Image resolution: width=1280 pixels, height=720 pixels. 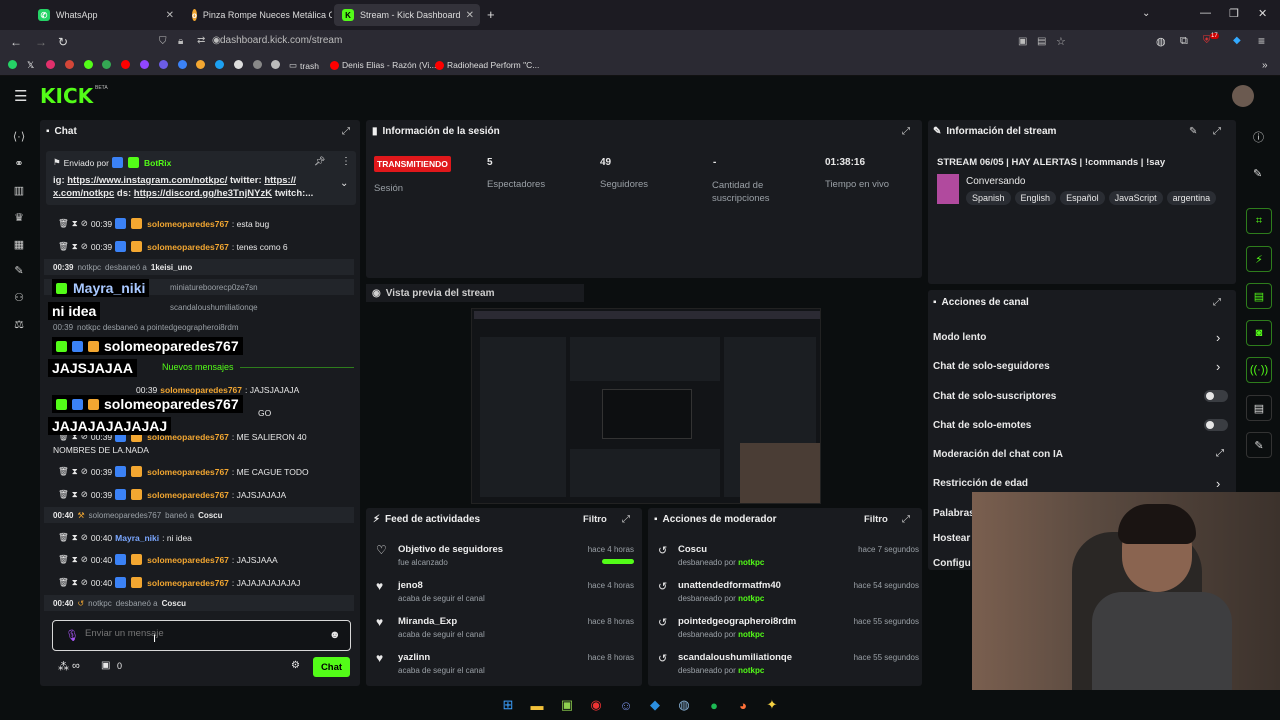 I want to click on reload-icon: ↻, so click(x=63, y=42).